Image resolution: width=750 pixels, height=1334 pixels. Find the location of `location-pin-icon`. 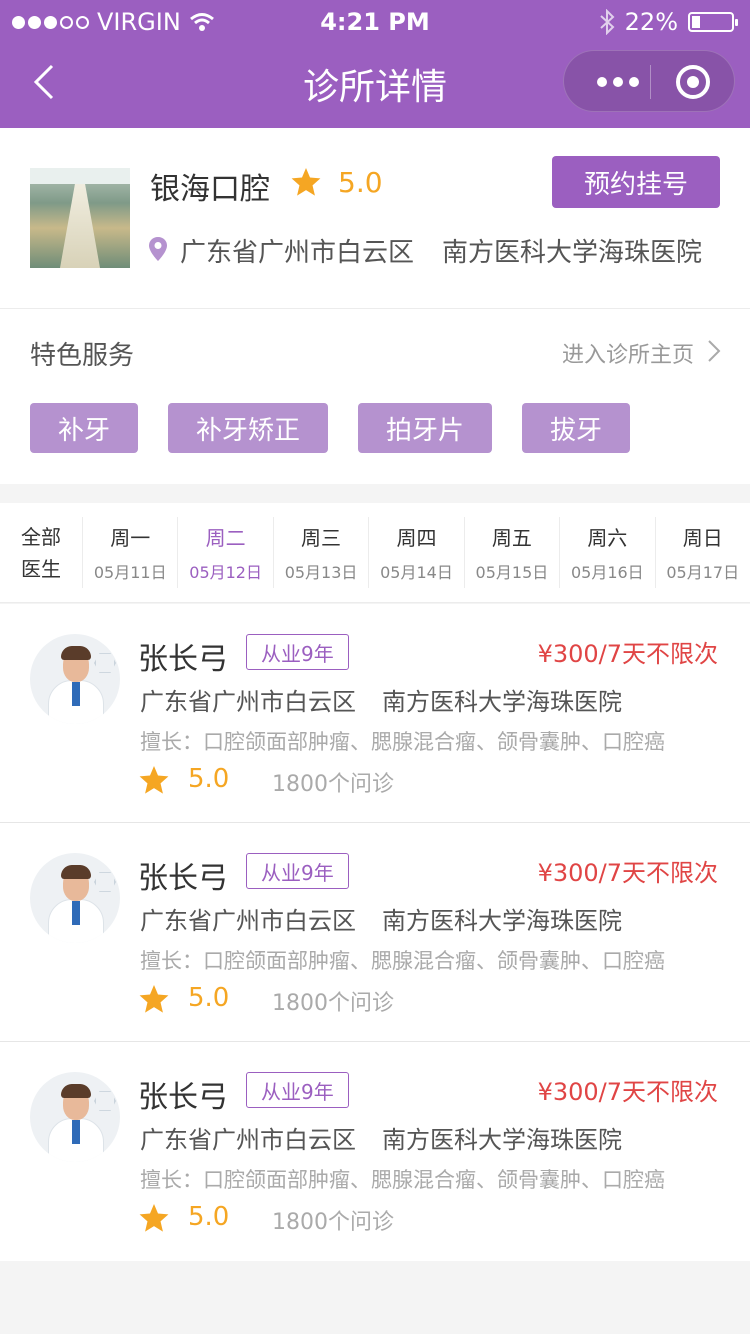

location-pin-icon is located at coordinates (158, 249).